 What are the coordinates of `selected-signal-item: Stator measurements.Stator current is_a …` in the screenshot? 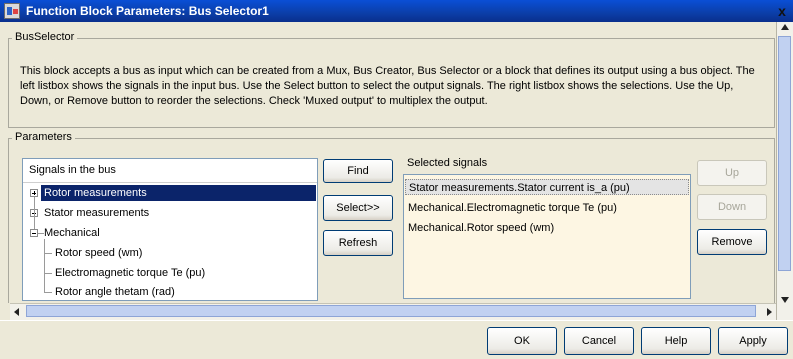 It's located at (547, 187).